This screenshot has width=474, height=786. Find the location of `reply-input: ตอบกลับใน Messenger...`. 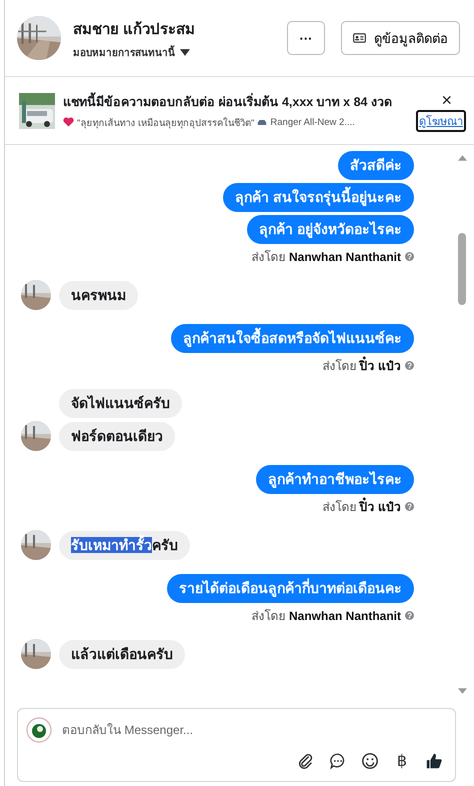

reply-input: ตอบกลับใน Messenger... is located at coordinates (252, 730).